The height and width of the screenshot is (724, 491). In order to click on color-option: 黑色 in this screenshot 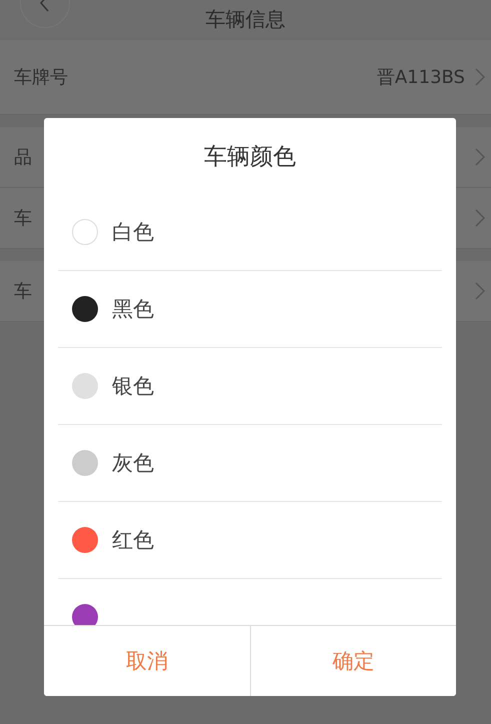, I will do `click(133, 309)`.